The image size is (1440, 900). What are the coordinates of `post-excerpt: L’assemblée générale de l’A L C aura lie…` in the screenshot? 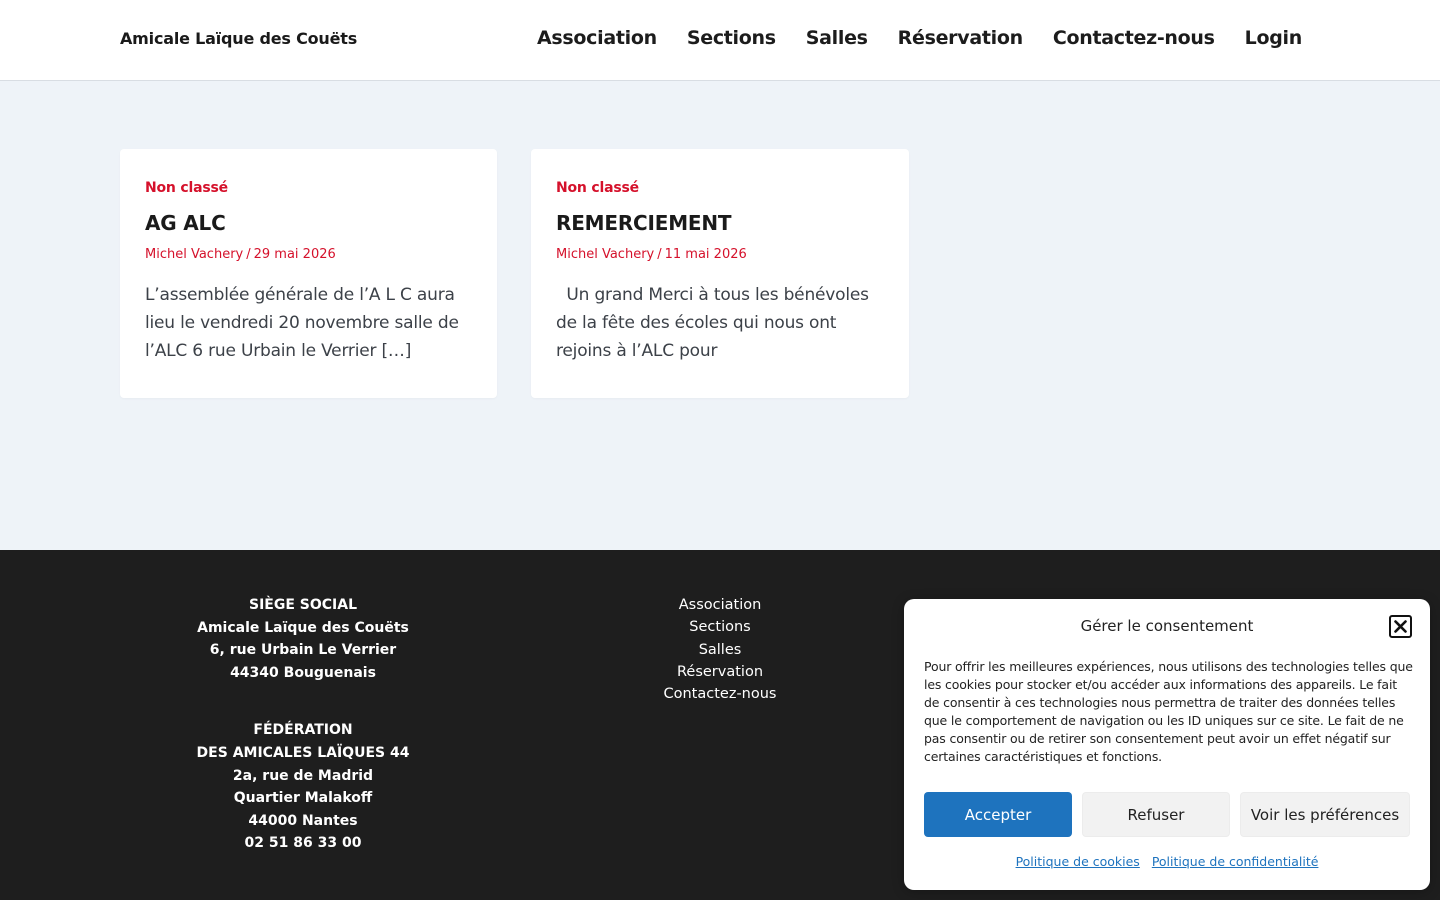 It's located at (302, 323).